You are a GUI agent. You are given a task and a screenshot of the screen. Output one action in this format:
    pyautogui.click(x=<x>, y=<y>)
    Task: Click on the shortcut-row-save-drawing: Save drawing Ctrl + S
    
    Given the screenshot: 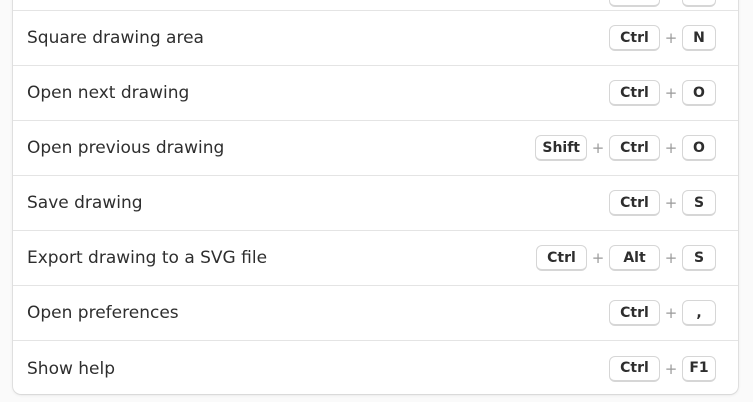 What is the action you would take?
    pyautogui.click(x=375, y=203)
    